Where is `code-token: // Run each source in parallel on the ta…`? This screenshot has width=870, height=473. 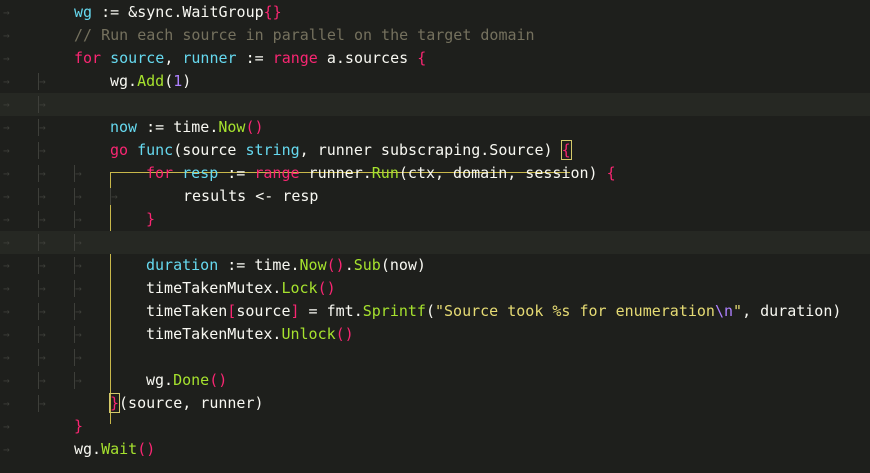 code-token: // Run each source in parallel on the ta… is located at coordinates (304, 35).